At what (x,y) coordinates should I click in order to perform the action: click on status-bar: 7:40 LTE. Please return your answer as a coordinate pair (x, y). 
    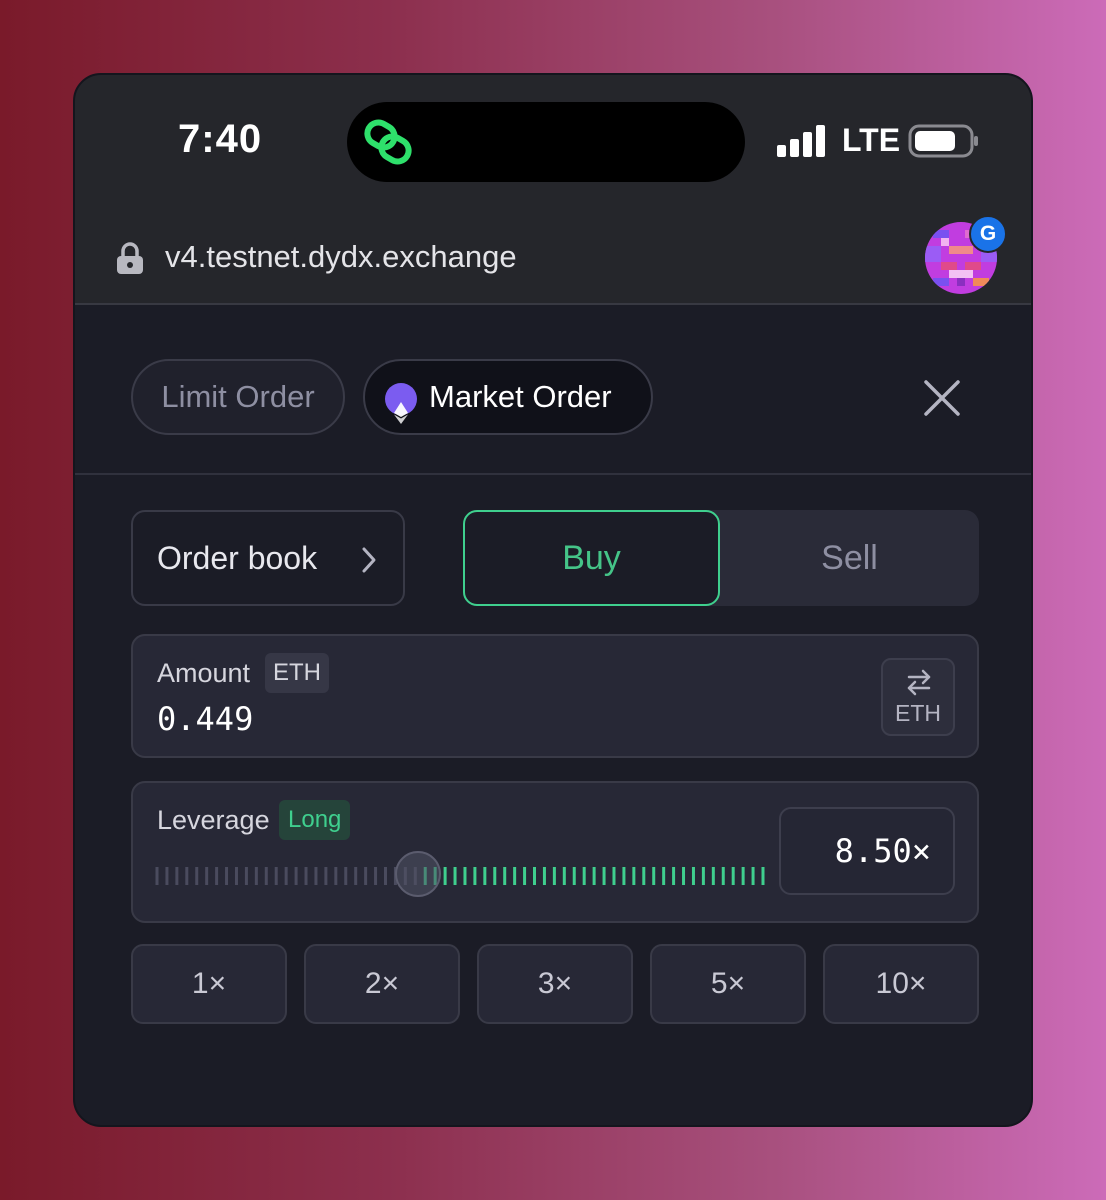
    Looking at the image, I should click on (553, 140).